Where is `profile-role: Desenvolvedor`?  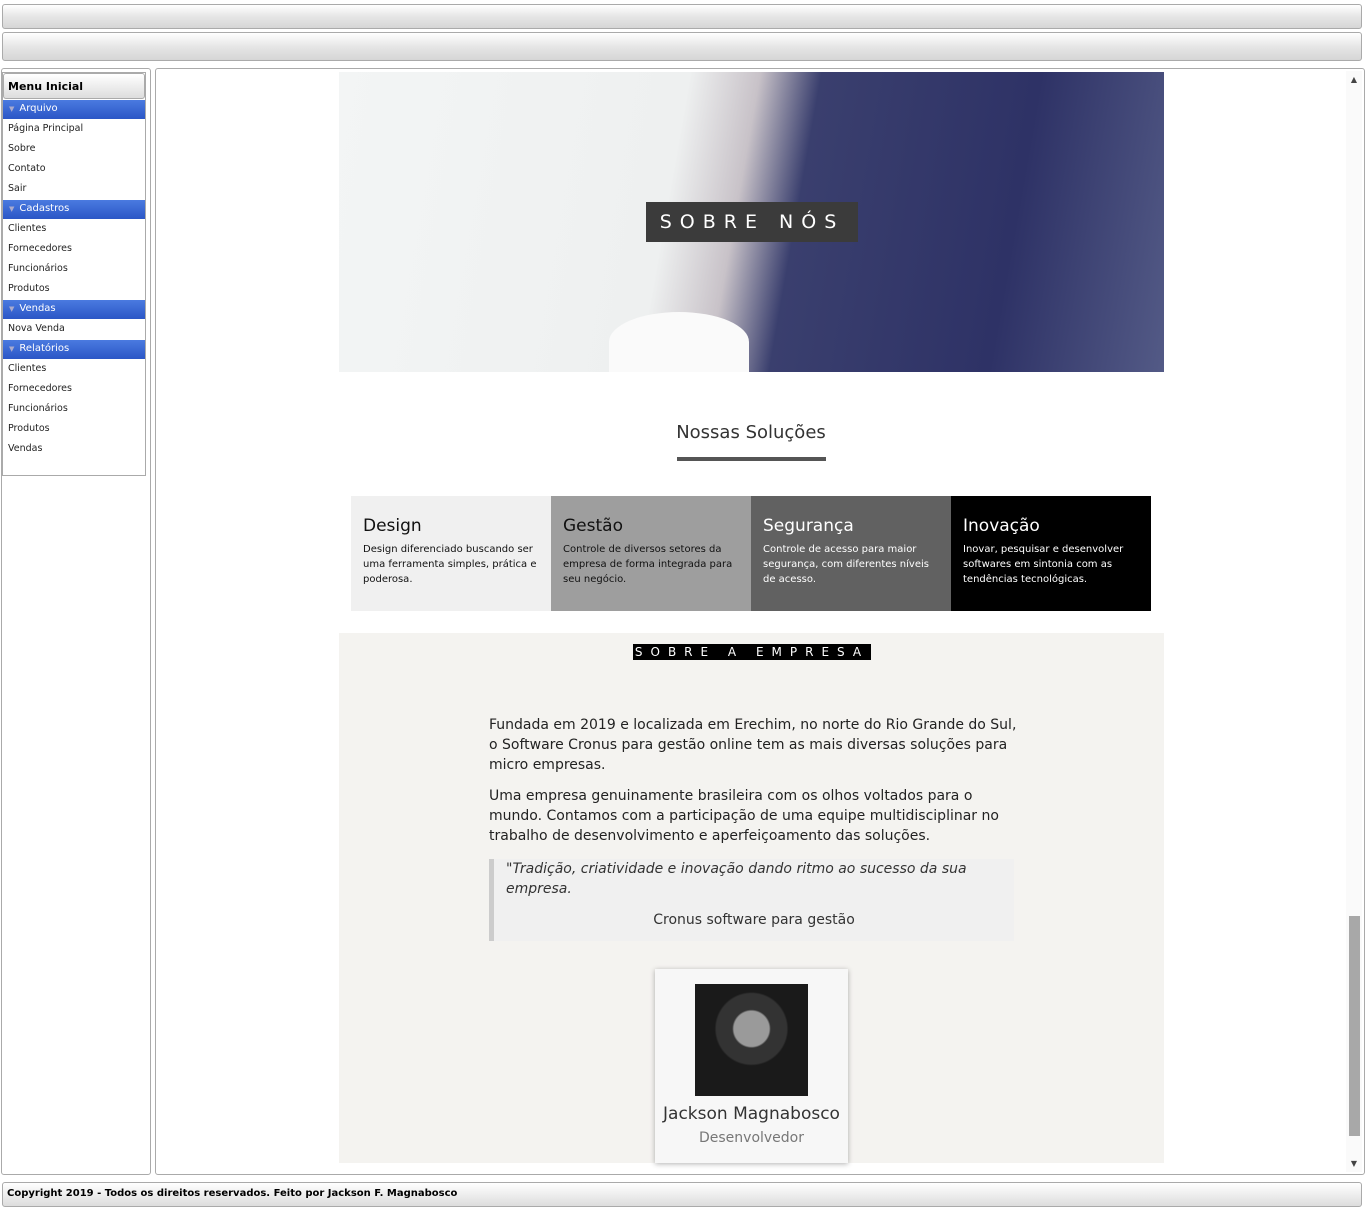
profile-role: Desenvolvedor is located at coordinates (751, 1138).